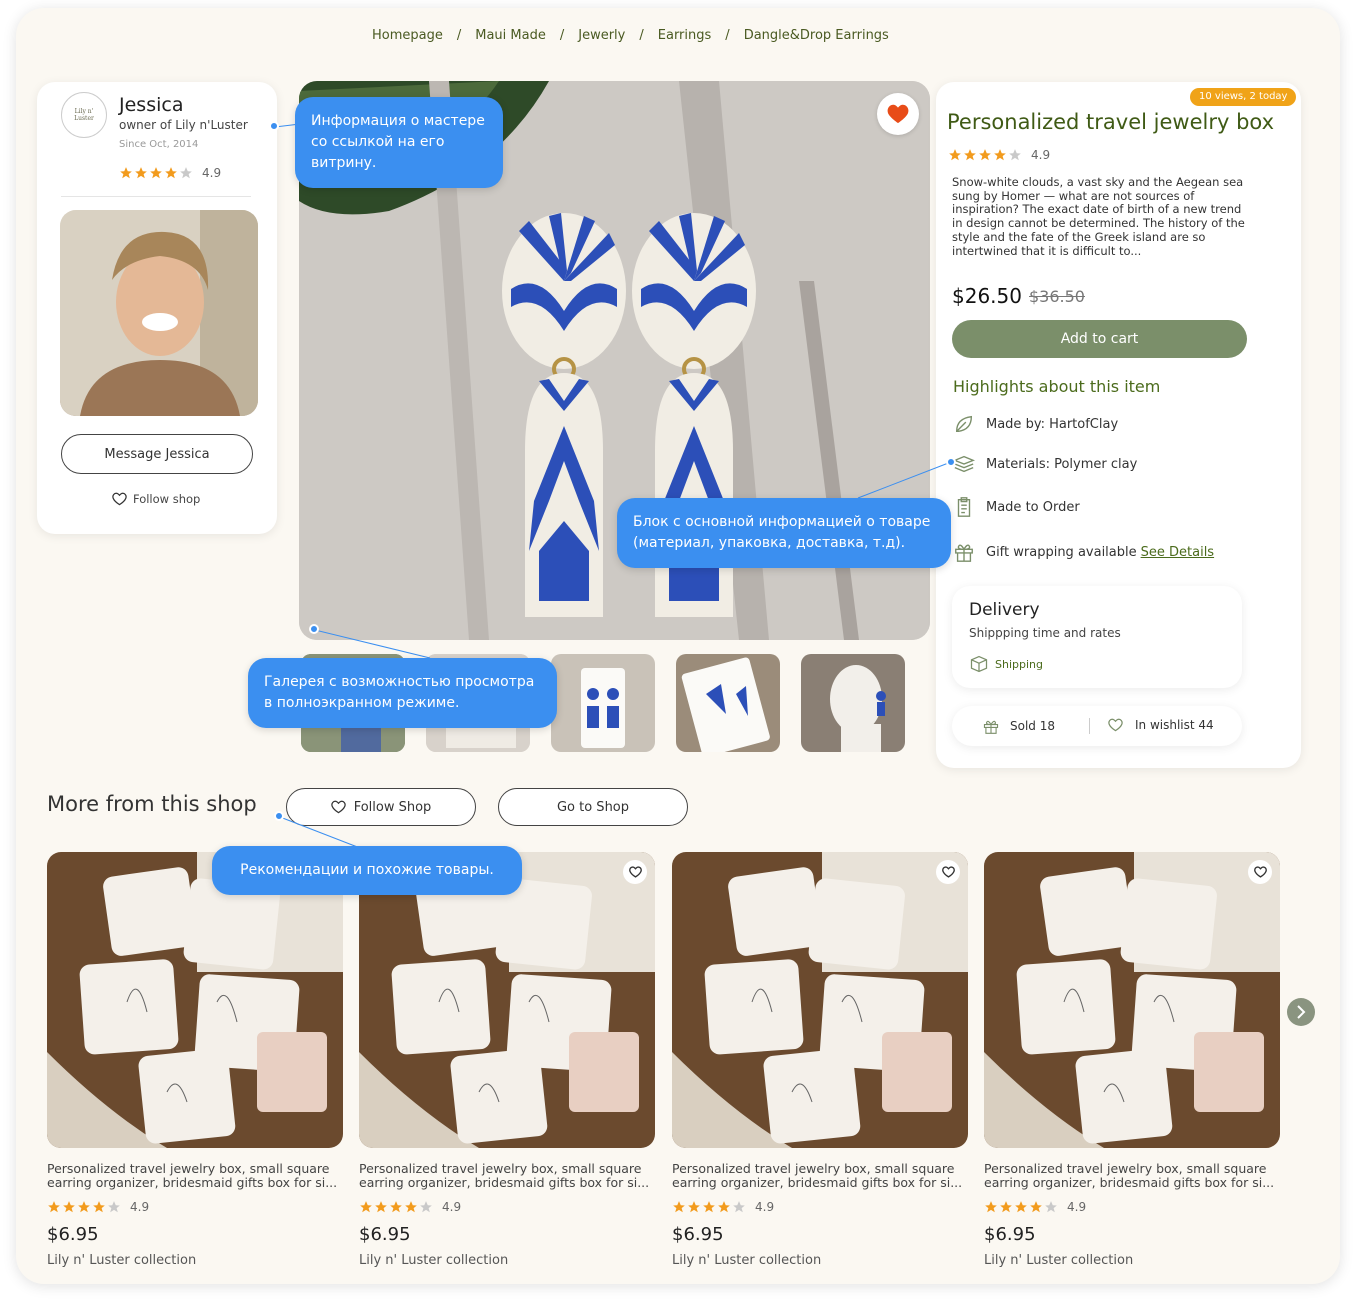  I want to click on delivery-subtitle: Shippping time and rates, so click(1045, 633).